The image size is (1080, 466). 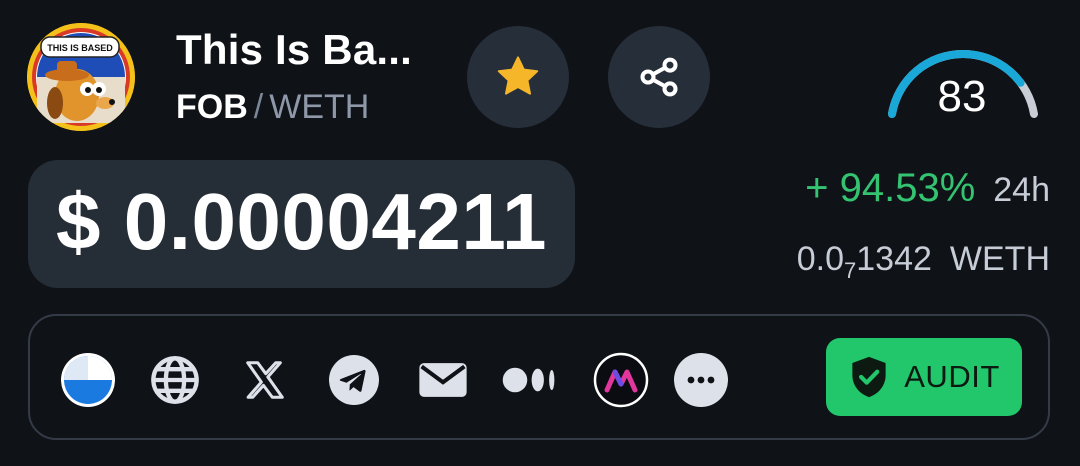 I want to click on price-change: + 94.53% 24h, so click(x=927, y=188).